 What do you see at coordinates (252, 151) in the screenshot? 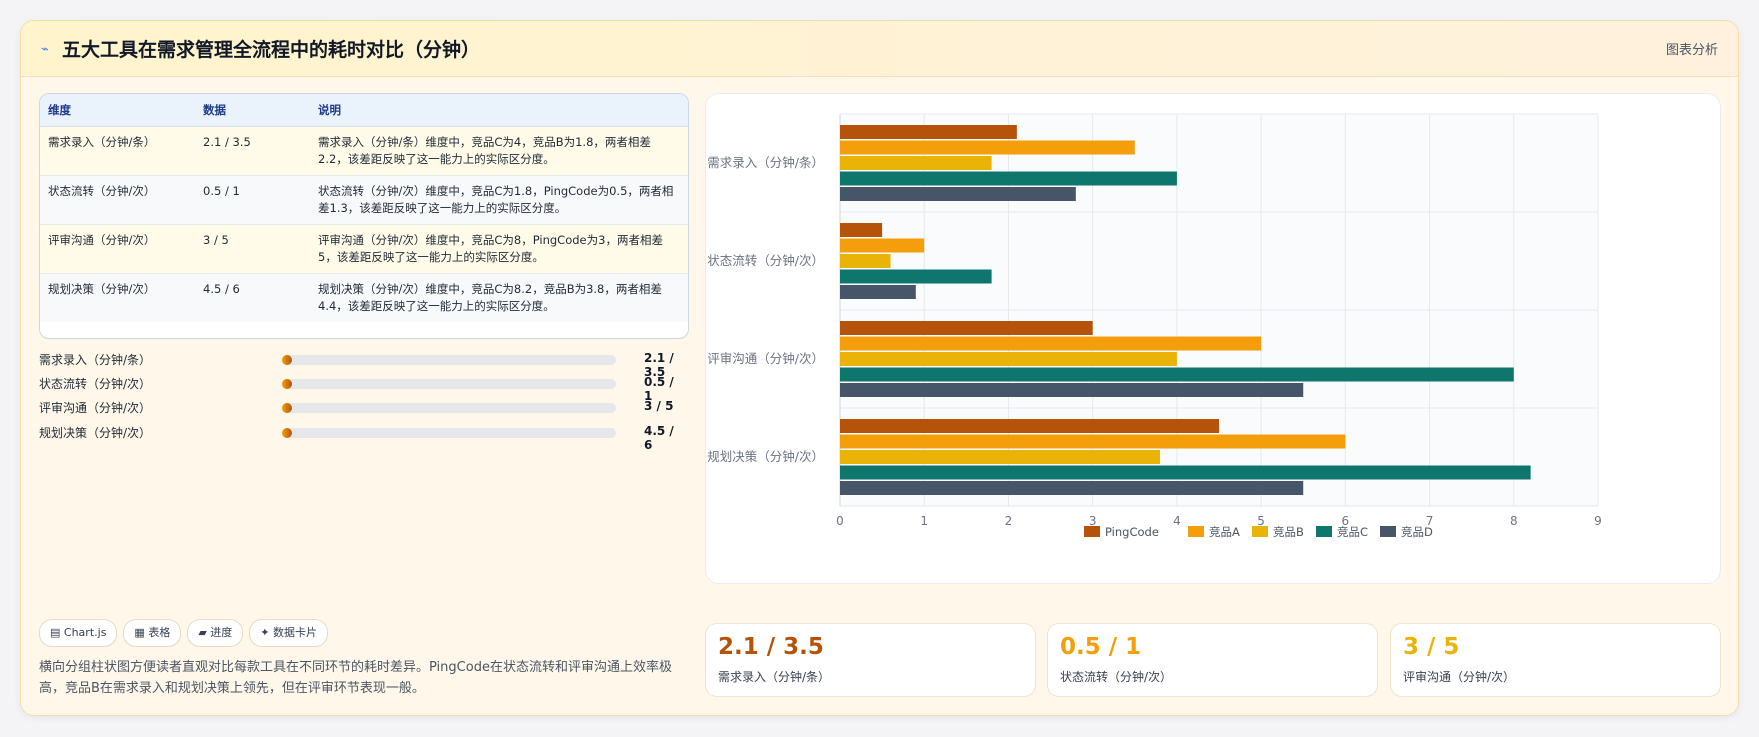
I see `cell-data: 2.1 / 3.5` at bounding box center [252, 151].